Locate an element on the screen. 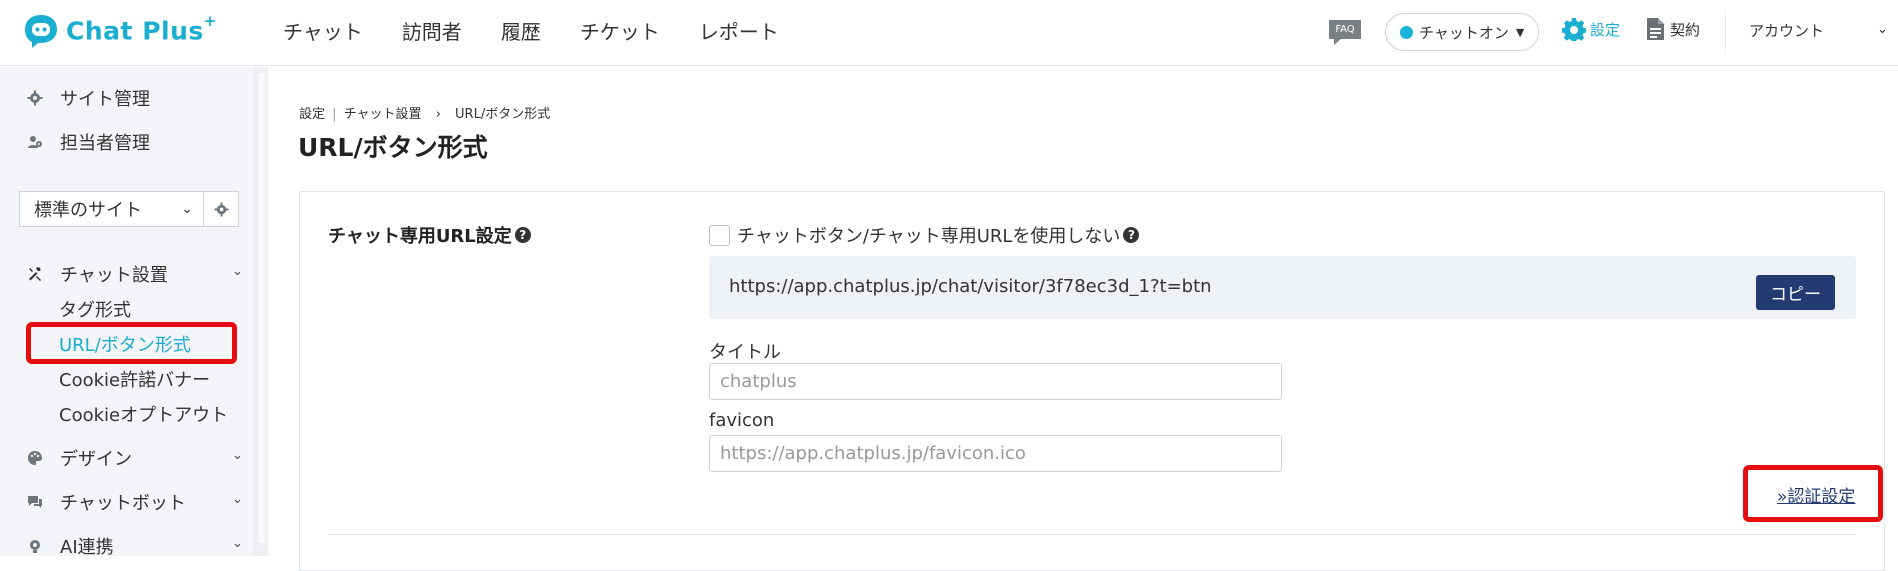 Image resolution: width=1898 pixels, height=571 pixels. breadcrumb: 設定 | チャット設置 › URL/ボタン形式 is located at coordinates (424, 112).